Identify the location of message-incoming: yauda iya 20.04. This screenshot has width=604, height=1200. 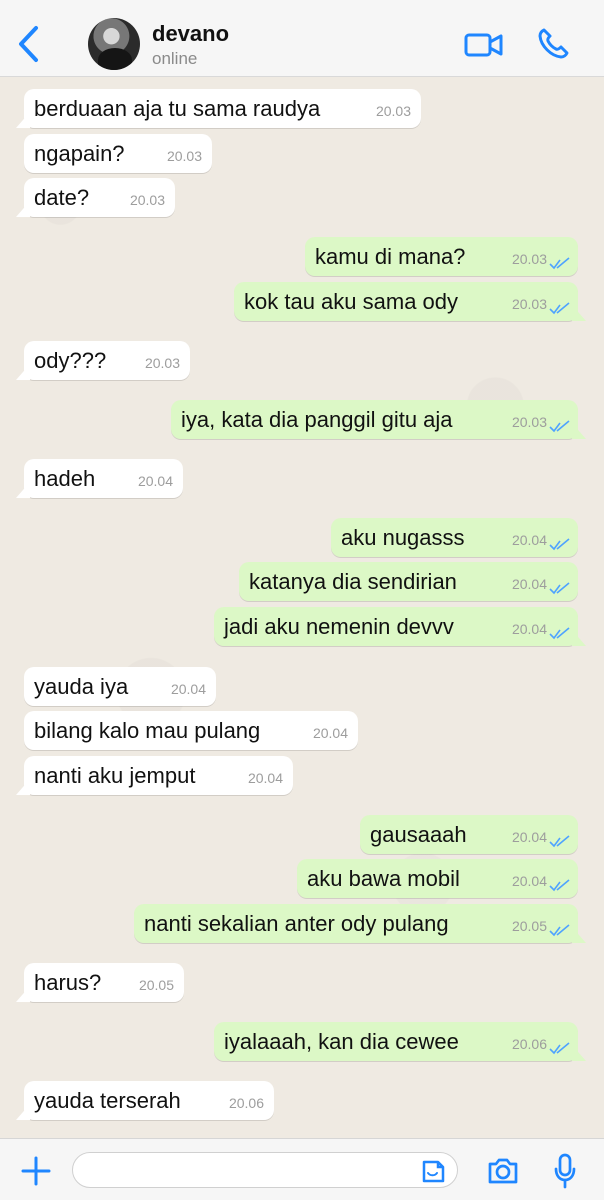
(120, 686).